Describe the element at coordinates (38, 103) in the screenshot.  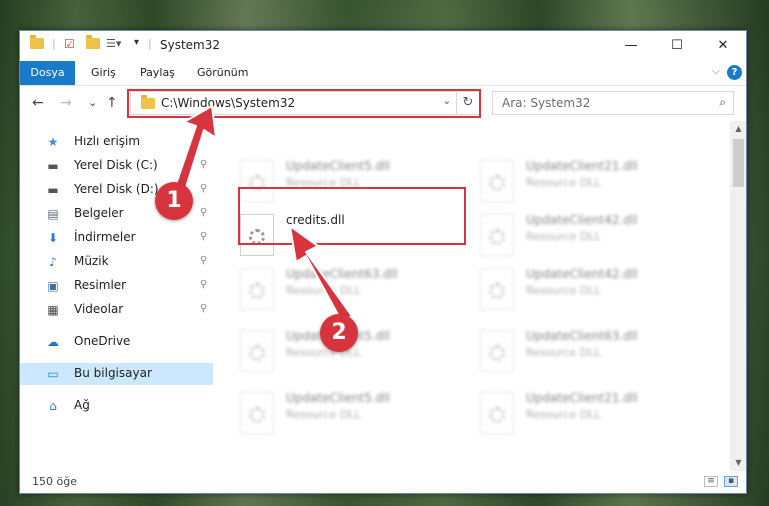
I see `back-button: ←` at that location.